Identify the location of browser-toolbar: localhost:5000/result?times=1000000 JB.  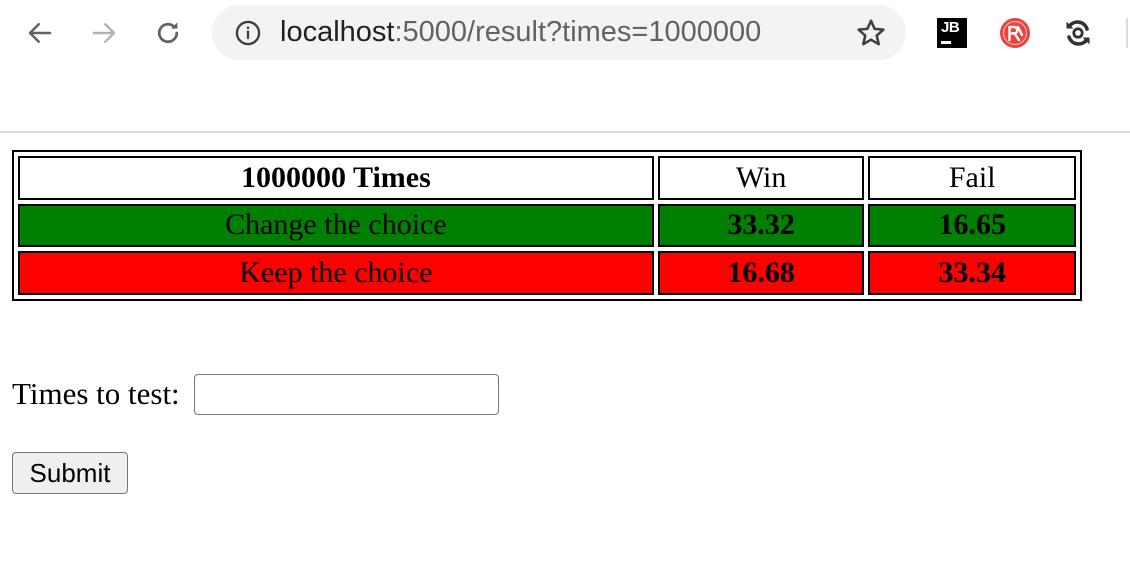
(565, 33).